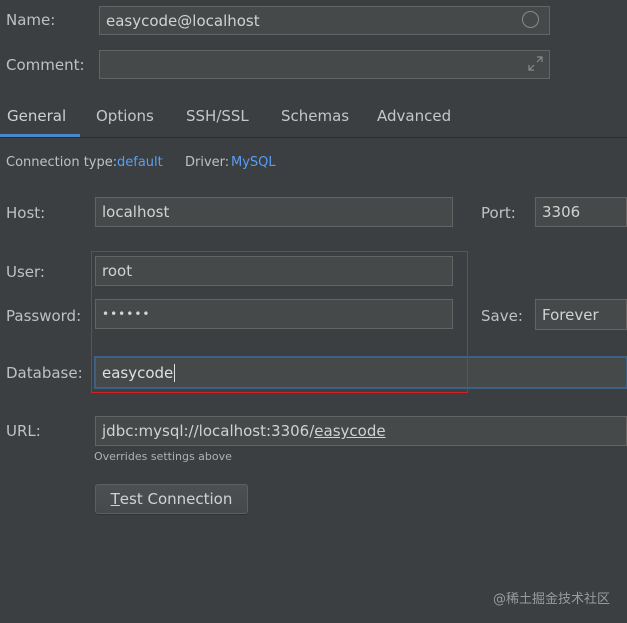 Image resolution: width=627 pixels, height=623 pixels. Describe the element at coordinates (324, 64) in the screenshot. I see `comment-input` at that location.